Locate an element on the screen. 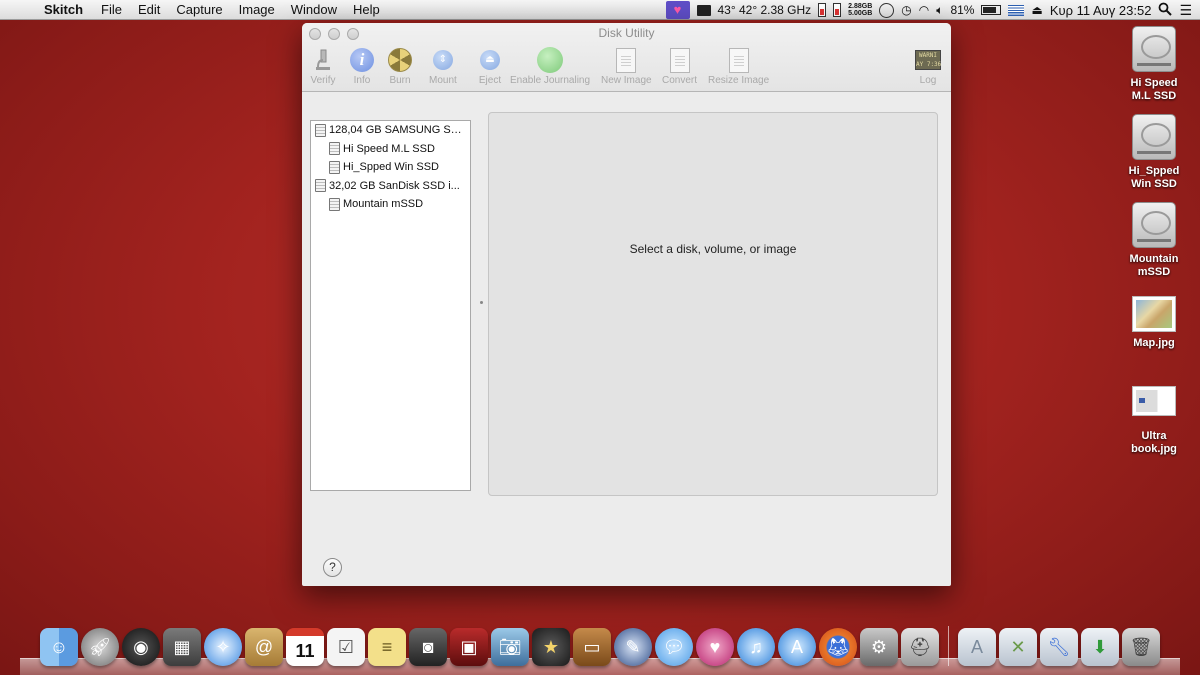 The image size is (1200, 675). microscope-icon is located at coordinates (323, 60).